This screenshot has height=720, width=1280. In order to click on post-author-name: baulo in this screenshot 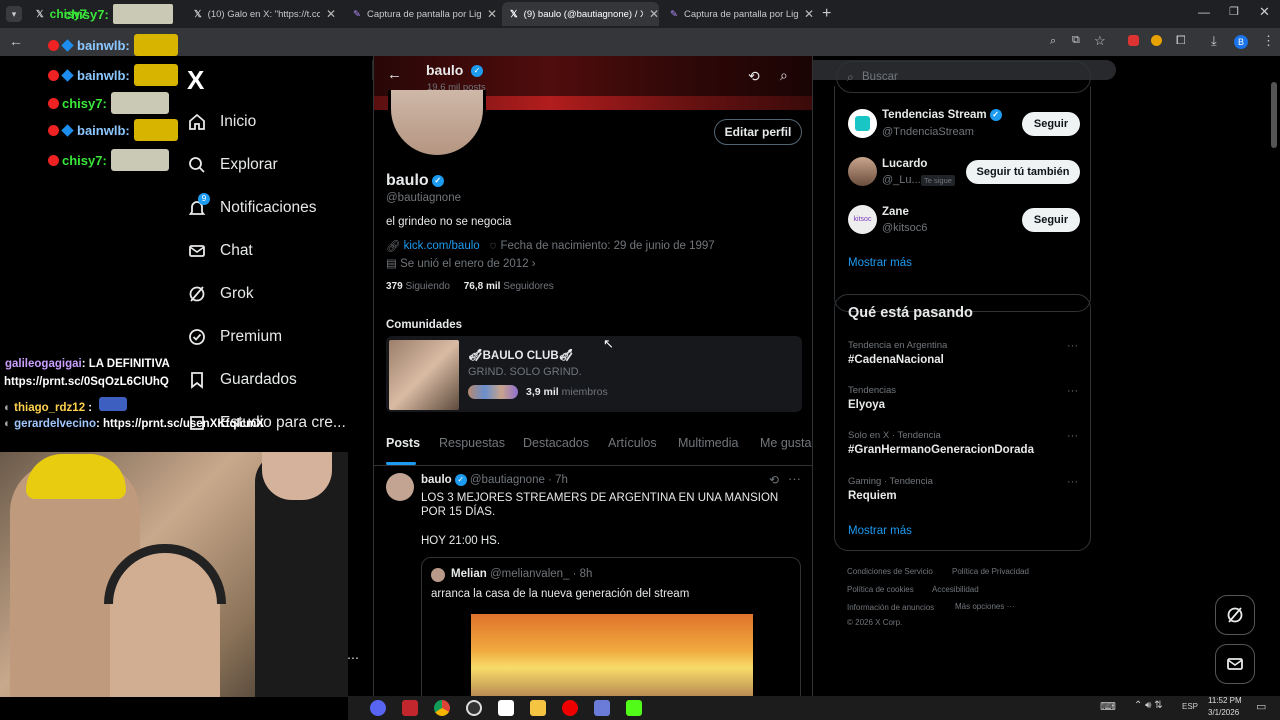, I will do `click(436, 480)`.